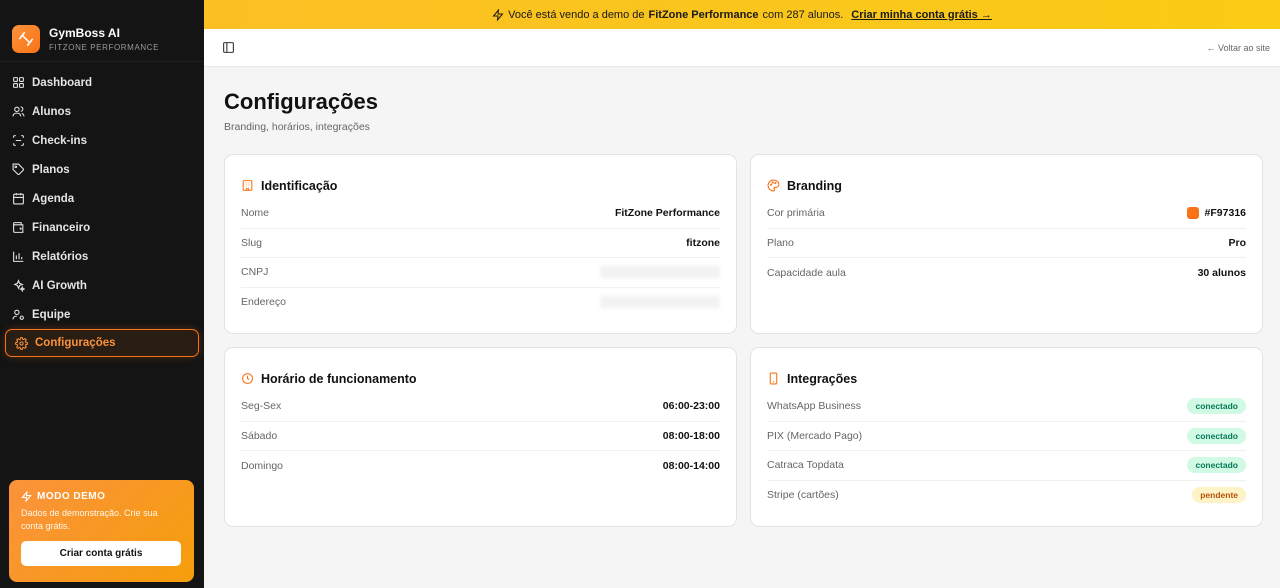 Image resolution: width=1280 pixels, height=588 pixels. I want to click on sidebar-item-checkins: Check-ins, so click(102, 140).